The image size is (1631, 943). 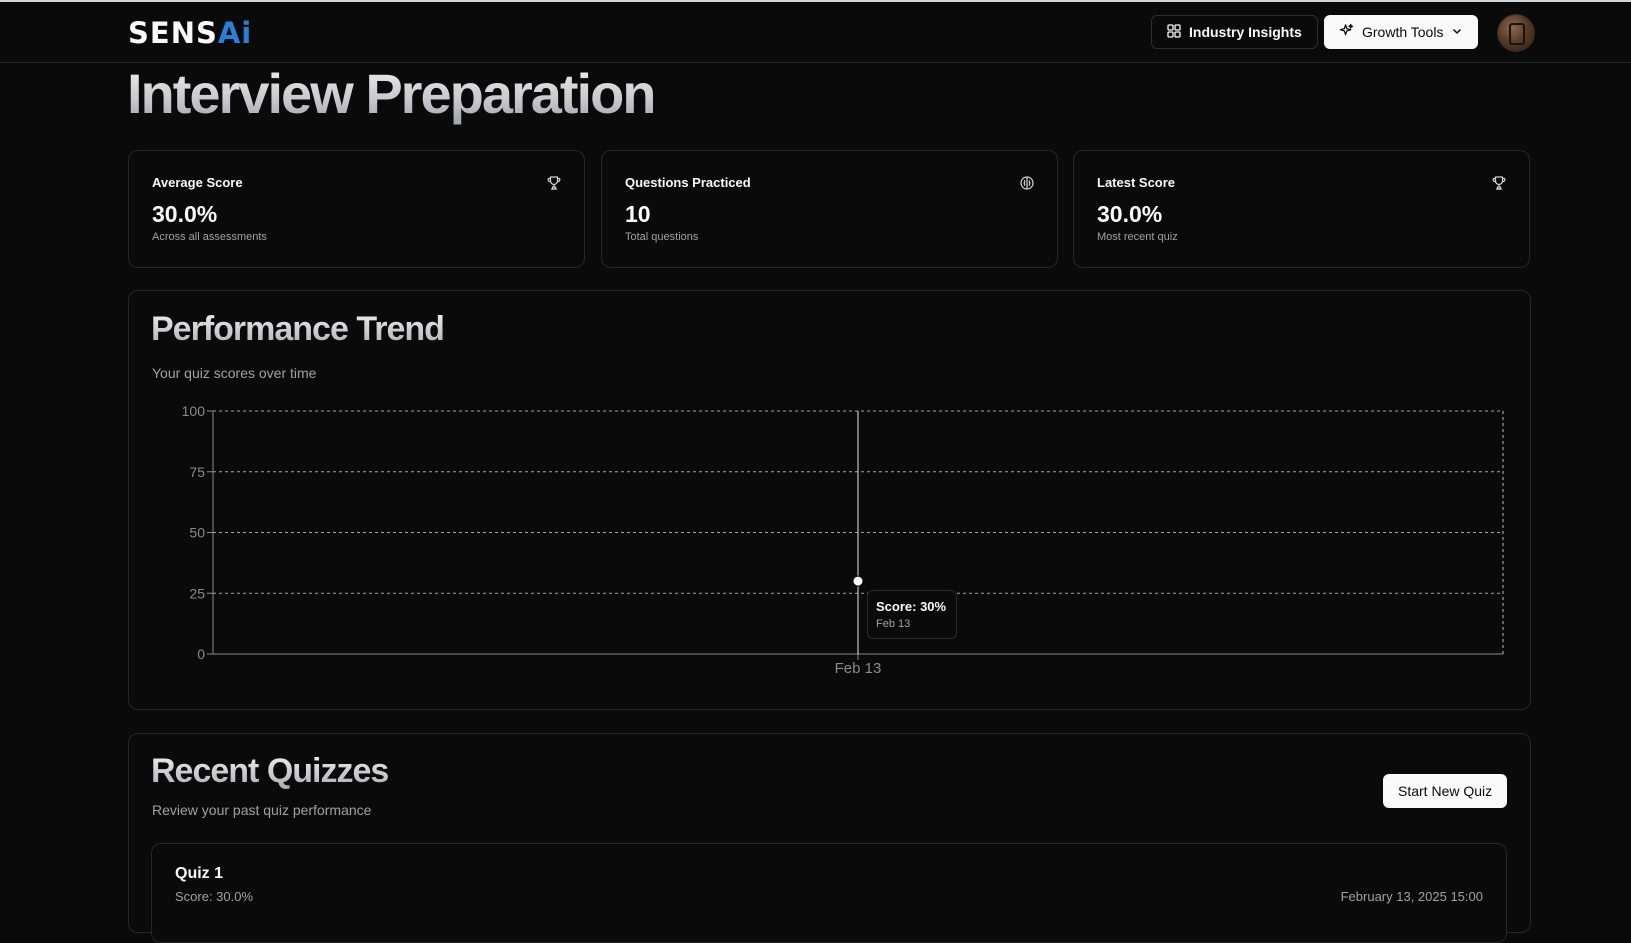 I want to click on y-tick-label: 0, so click(x=201, y=654).